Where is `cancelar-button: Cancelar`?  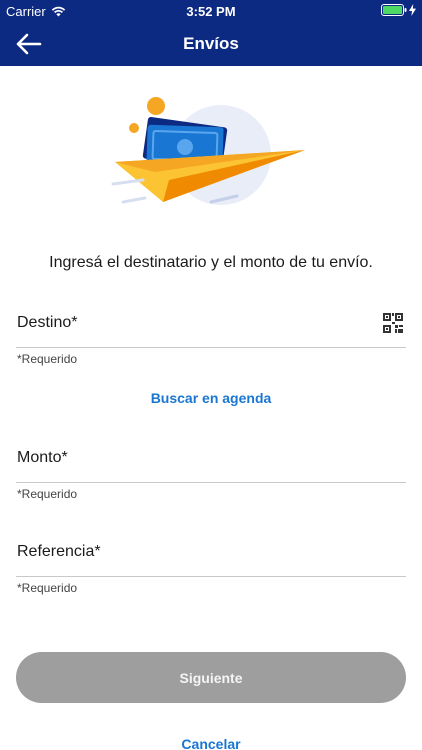
cancelar-button: Cancelar is located at coordinates (211, 743).